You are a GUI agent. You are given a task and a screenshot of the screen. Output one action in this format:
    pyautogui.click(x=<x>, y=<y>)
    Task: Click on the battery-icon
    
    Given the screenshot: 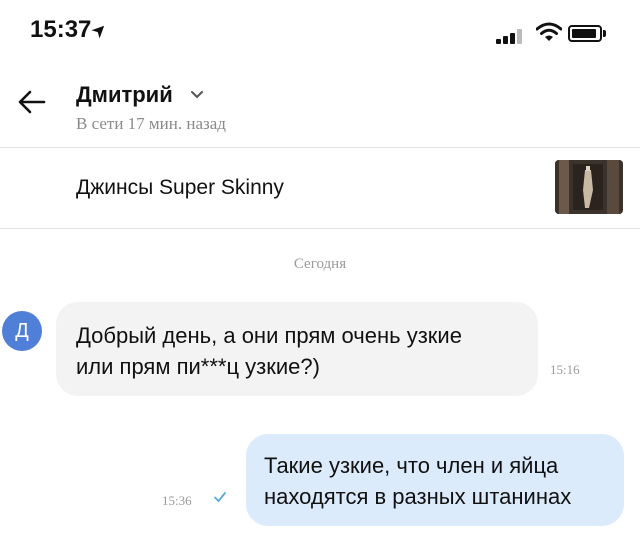 What is the action you would take?
    pyautogui.click(x=585, y=33)
    